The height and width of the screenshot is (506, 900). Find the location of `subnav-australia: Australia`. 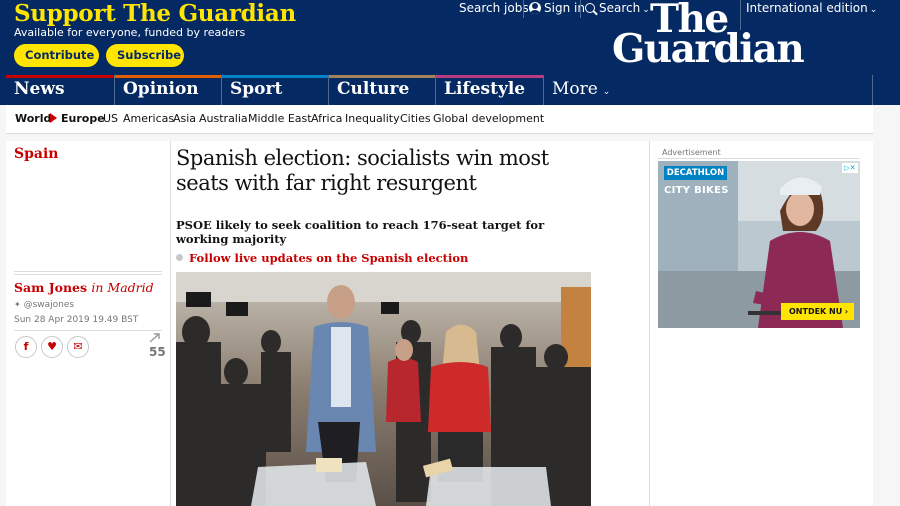

subnav-australia: Australia is located at coordinates (223, 118).